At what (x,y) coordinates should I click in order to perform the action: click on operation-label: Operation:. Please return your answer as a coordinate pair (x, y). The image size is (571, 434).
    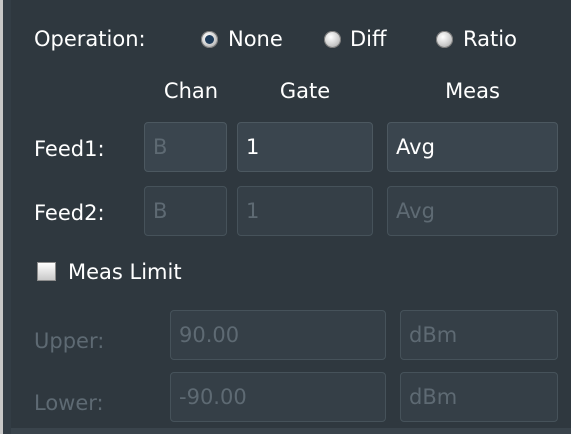
    Looking at the image, I should click on (90, 39).